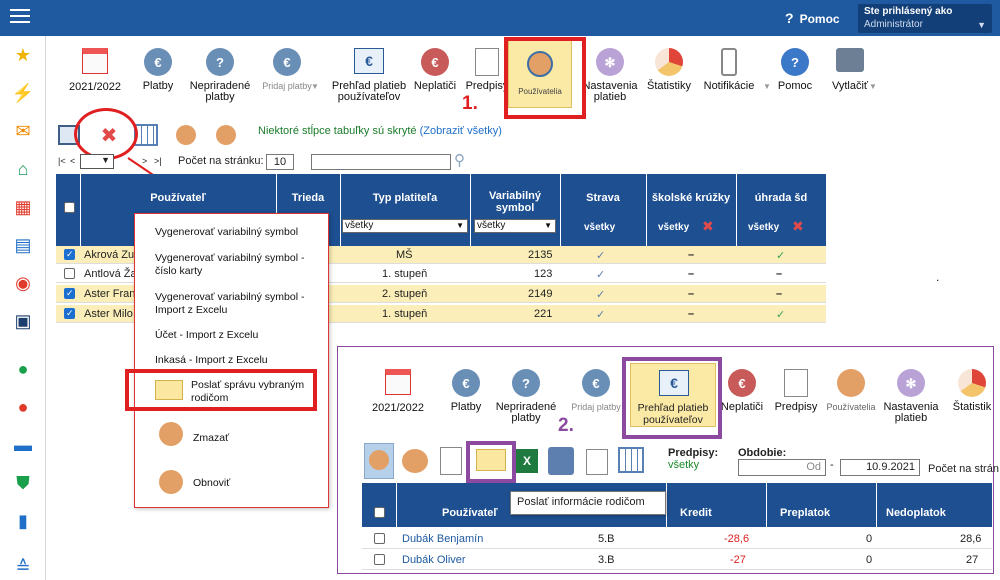 The width and height of the screenshot is (1000, 580). Describe the element at coordinates (677, 505) in the screenshot. I see `inset-grid-header: Používateľ Kredit Preplatok Nedoplatok` at that location.